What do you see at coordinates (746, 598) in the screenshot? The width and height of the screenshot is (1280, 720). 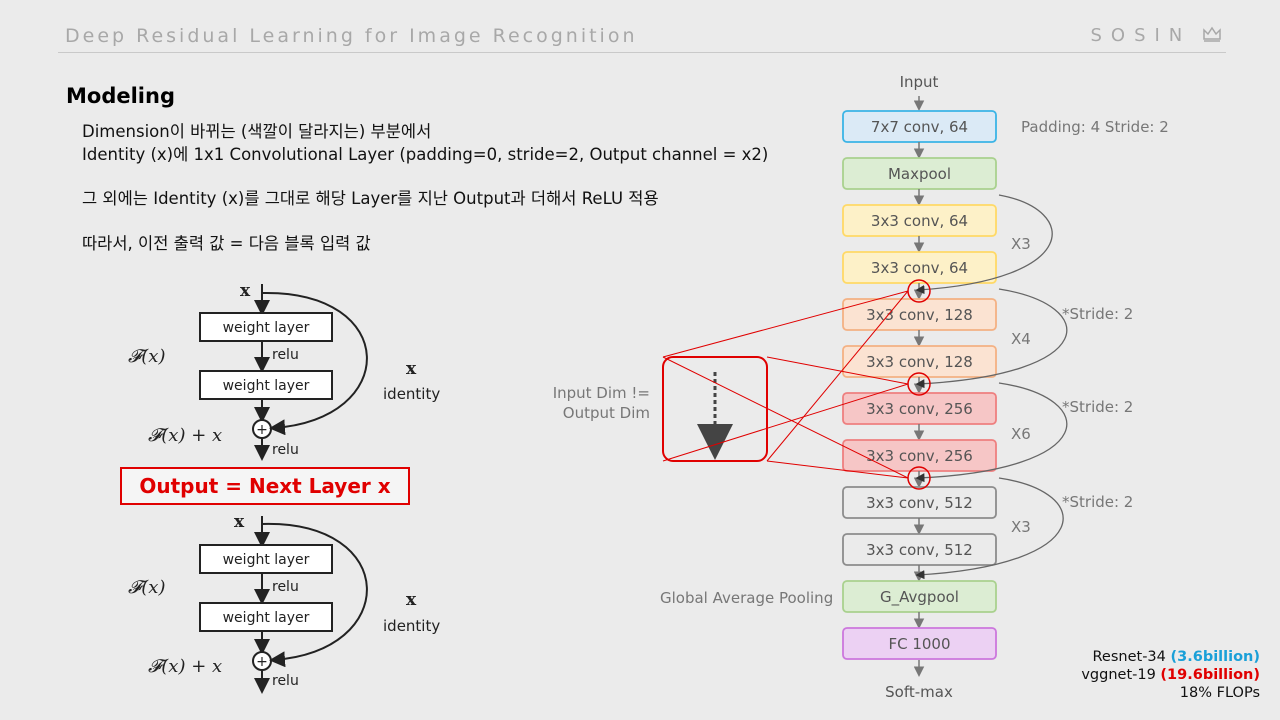 I see `global-average-pooling-label: Global Average Pooling` at bounding box center [746, 598].